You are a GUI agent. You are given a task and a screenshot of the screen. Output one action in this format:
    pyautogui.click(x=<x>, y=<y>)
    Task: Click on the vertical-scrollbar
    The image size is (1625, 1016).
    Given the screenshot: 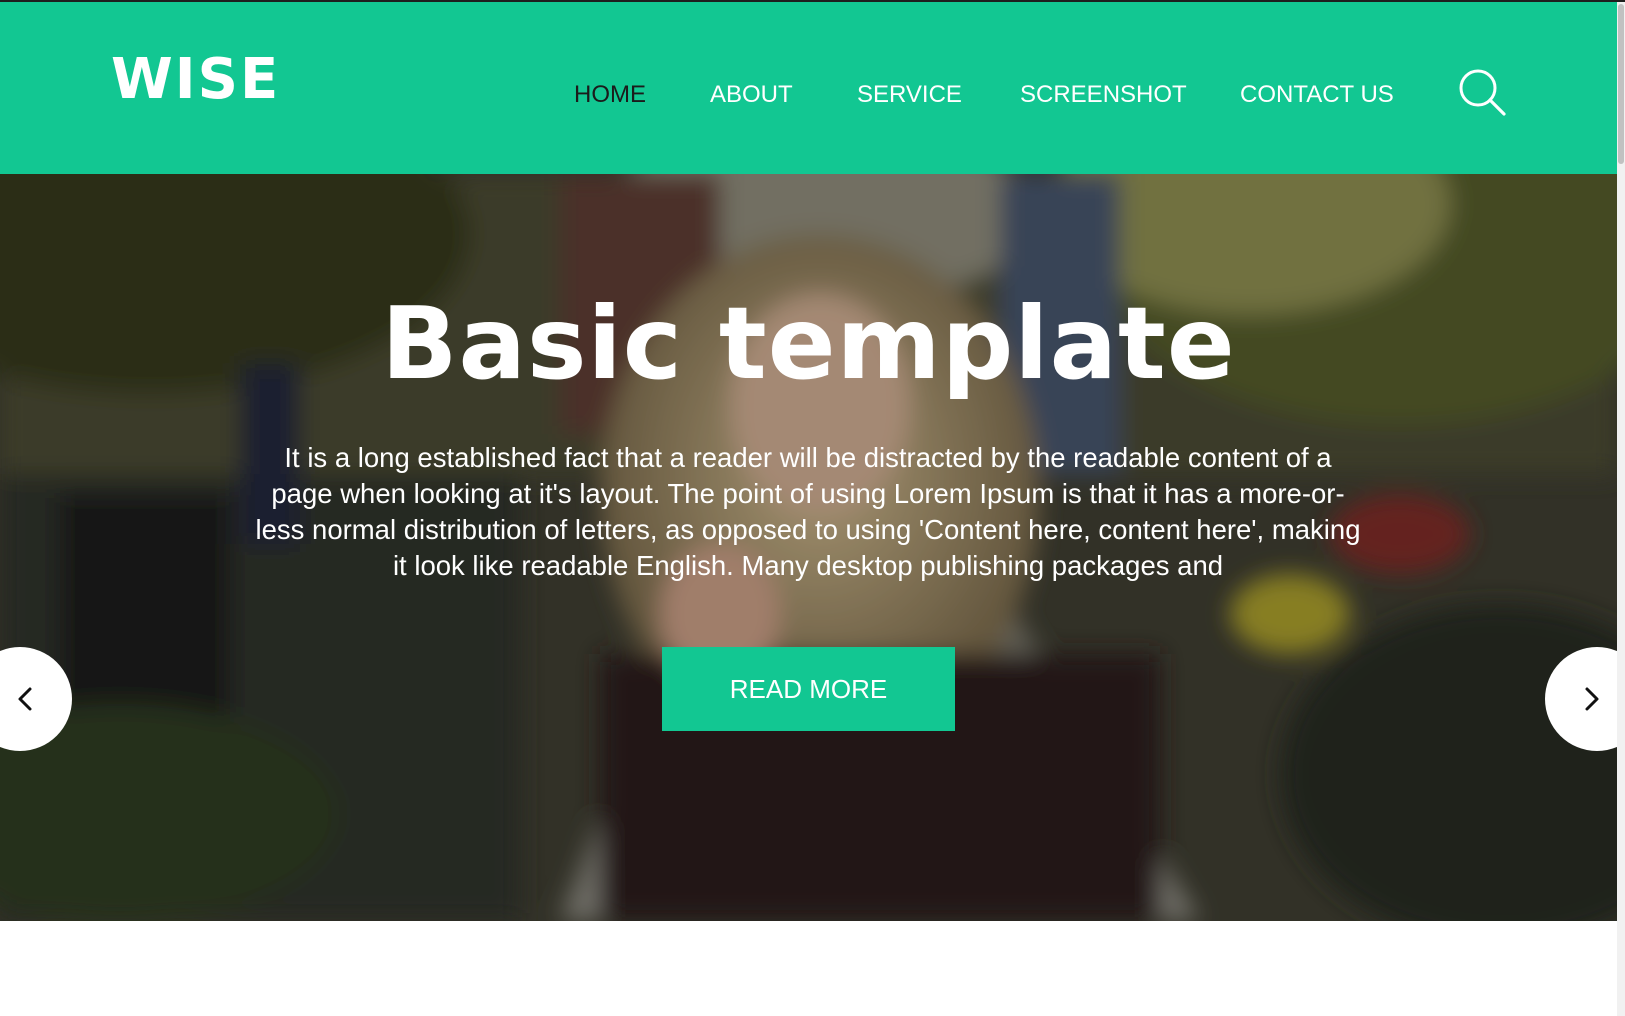 What is the action you would take?
    pyautogui.click(x=1621, y=509)
    